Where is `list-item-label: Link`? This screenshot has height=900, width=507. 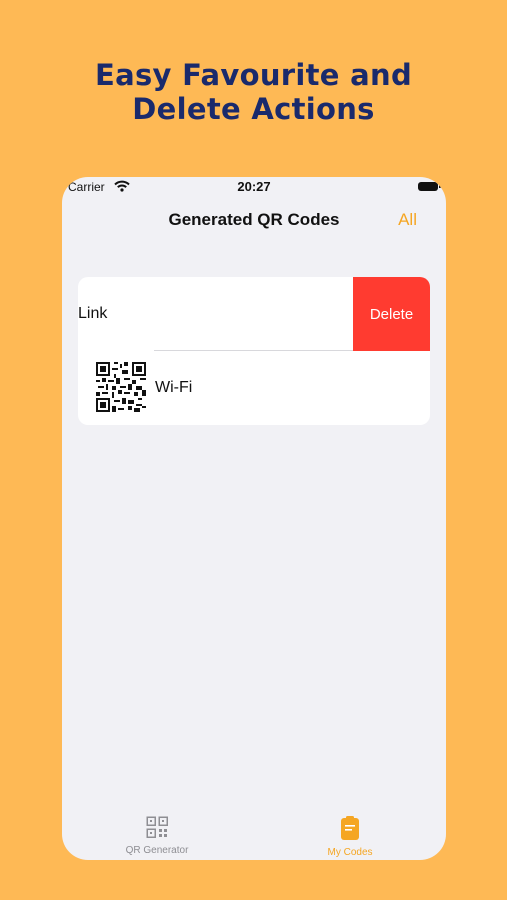
list-item-label: Link is located at coordinates (93, 313).